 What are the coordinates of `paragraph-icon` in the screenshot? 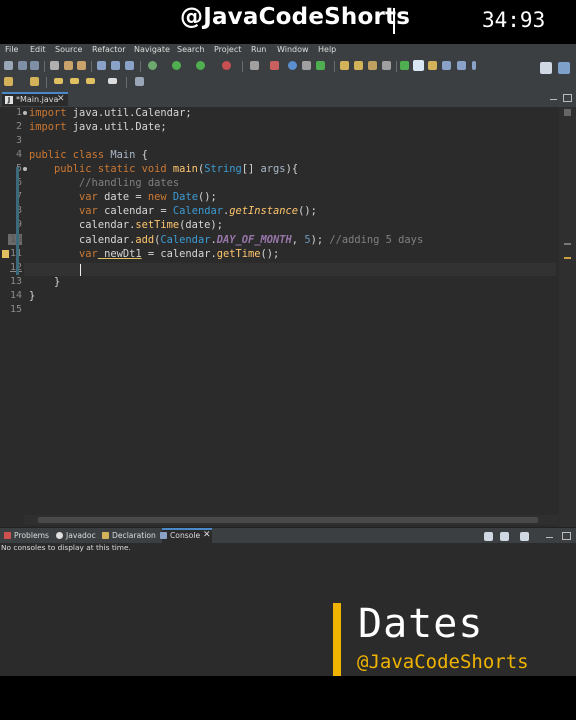 It's located at (474, 65).